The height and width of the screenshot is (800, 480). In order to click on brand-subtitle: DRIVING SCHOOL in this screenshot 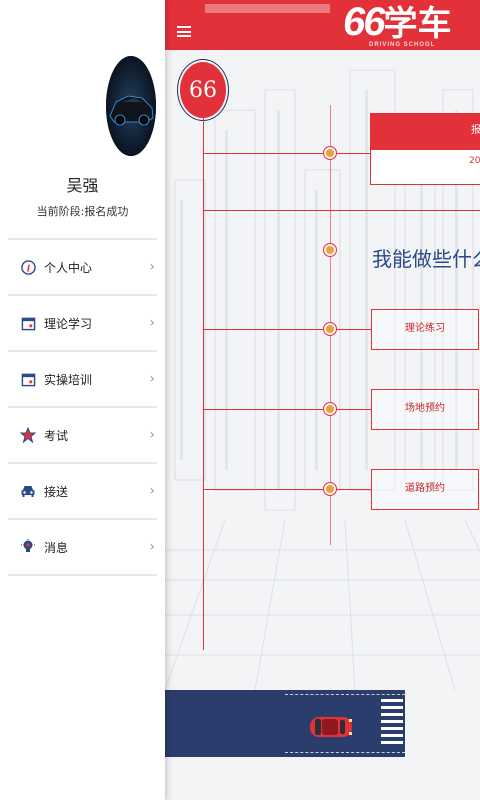, I will do `click(402, 45)`.